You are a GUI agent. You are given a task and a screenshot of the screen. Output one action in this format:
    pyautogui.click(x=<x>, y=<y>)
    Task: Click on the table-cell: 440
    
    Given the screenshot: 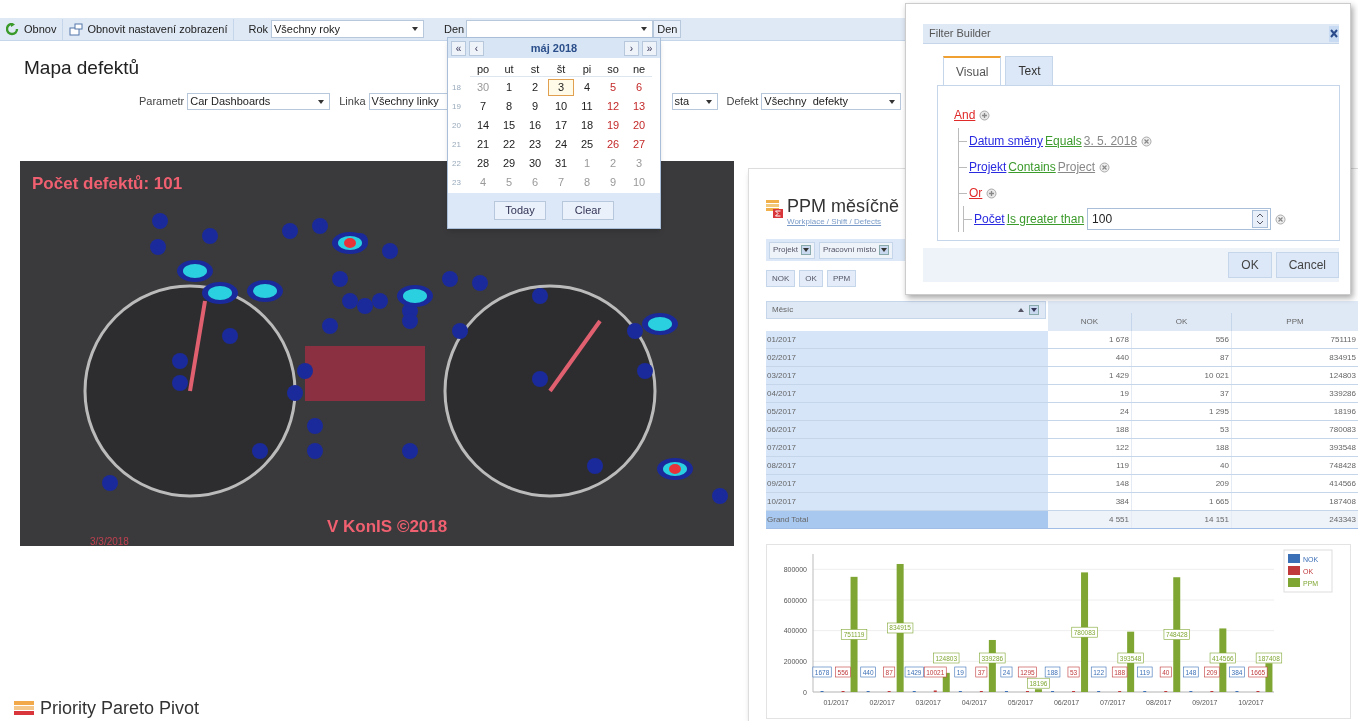 What is the action you would take?
    pyautogui.click(x=1090, y=357)
    